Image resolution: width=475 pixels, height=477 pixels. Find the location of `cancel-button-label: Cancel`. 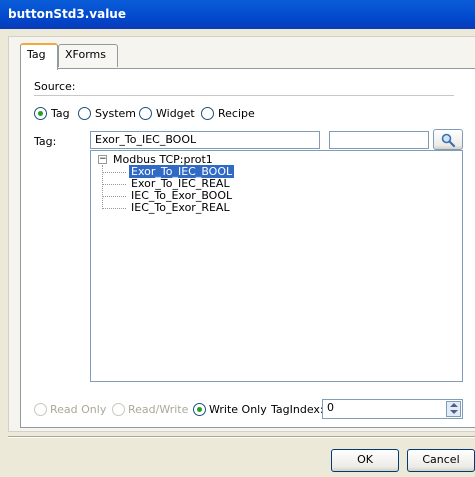

cancel-button-label: Cancel is located at coordinates (441, 459).